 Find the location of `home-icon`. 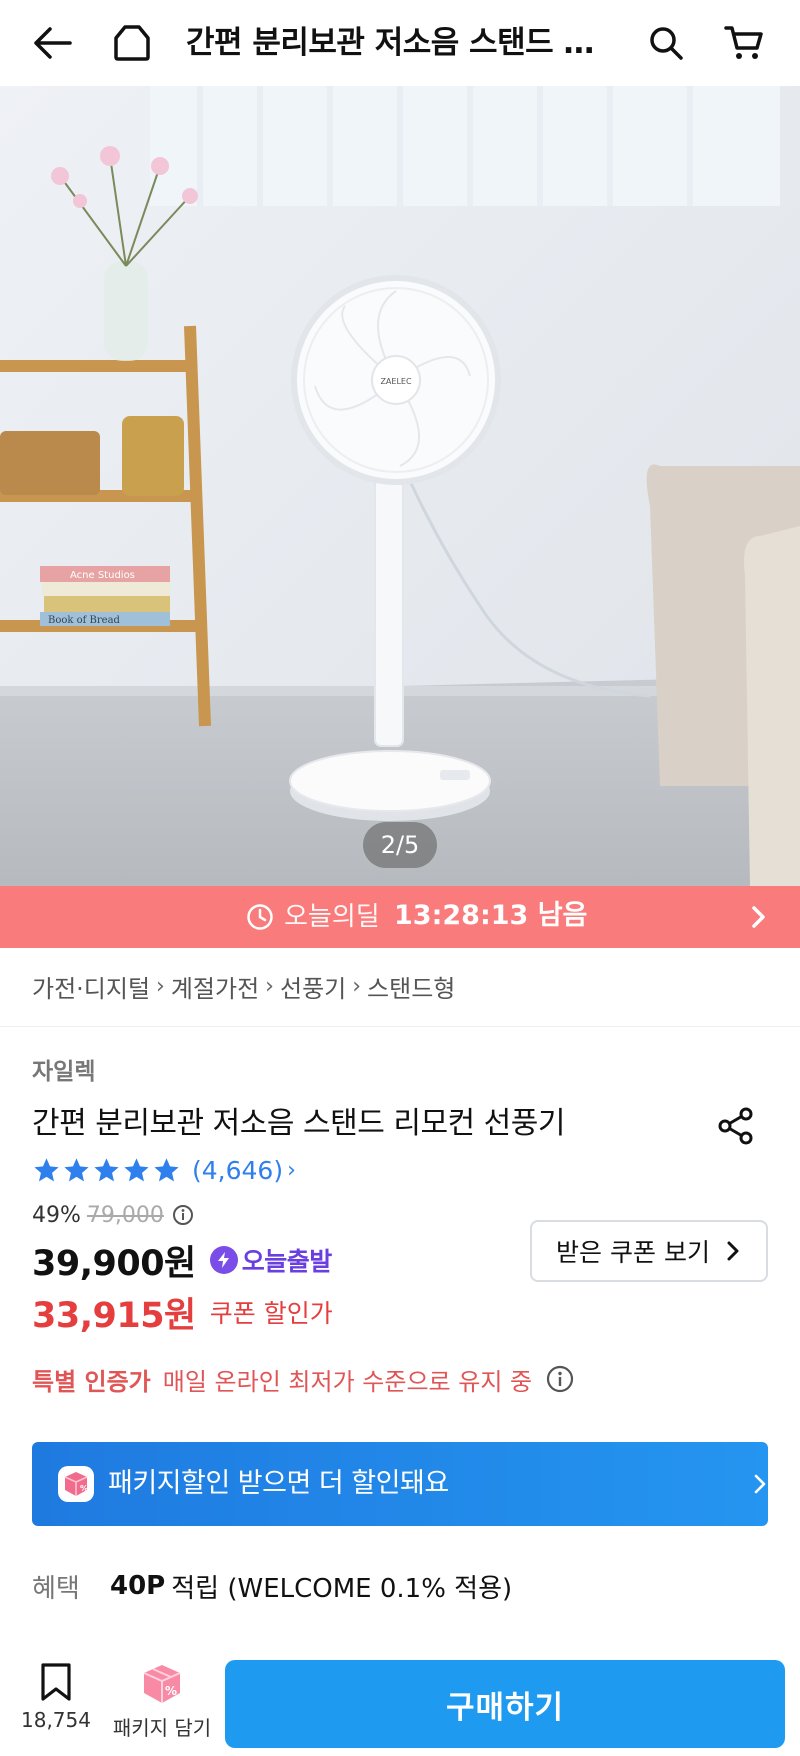

home-icon is located at coordinates (132, 43).